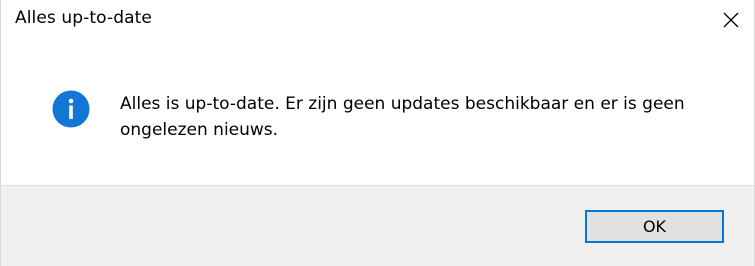 The width and height of the screenshot is (755, 266). What do you see at coordinates (654, 226) in the screenshot?
I see `ok-button: OK` at bounding box center [654, 226].